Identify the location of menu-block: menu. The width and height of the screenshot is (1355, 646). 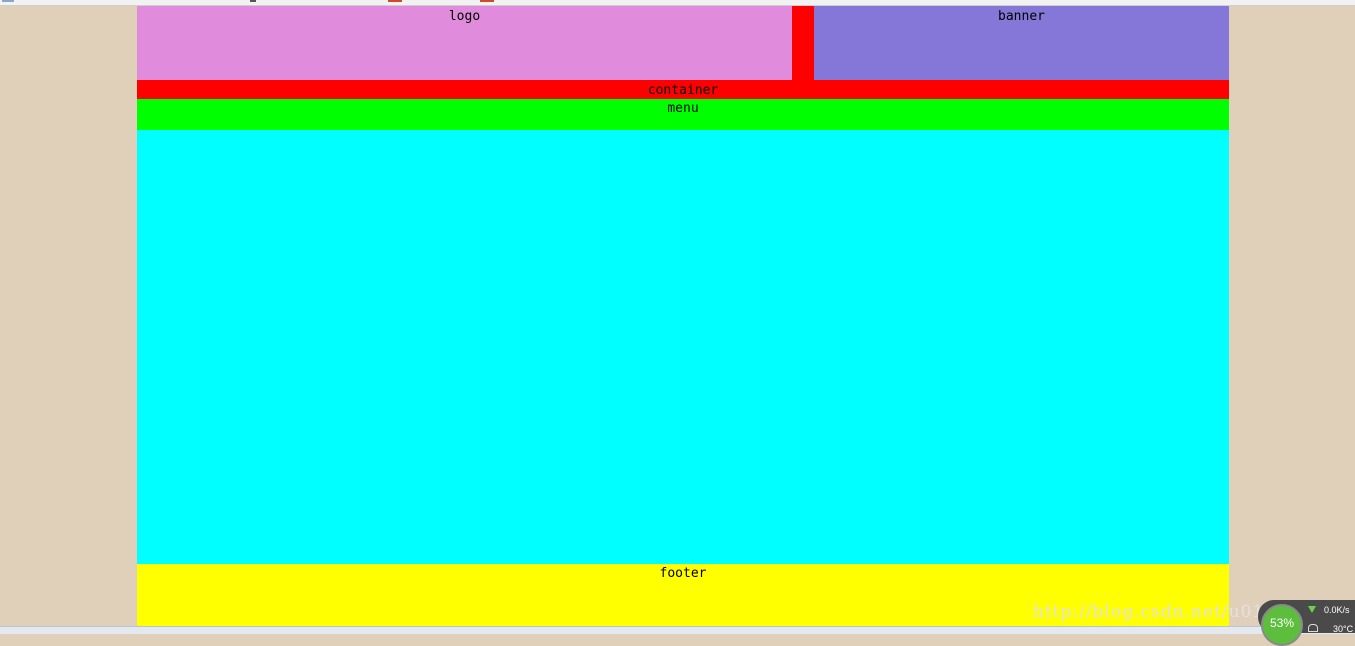
(683, 114).